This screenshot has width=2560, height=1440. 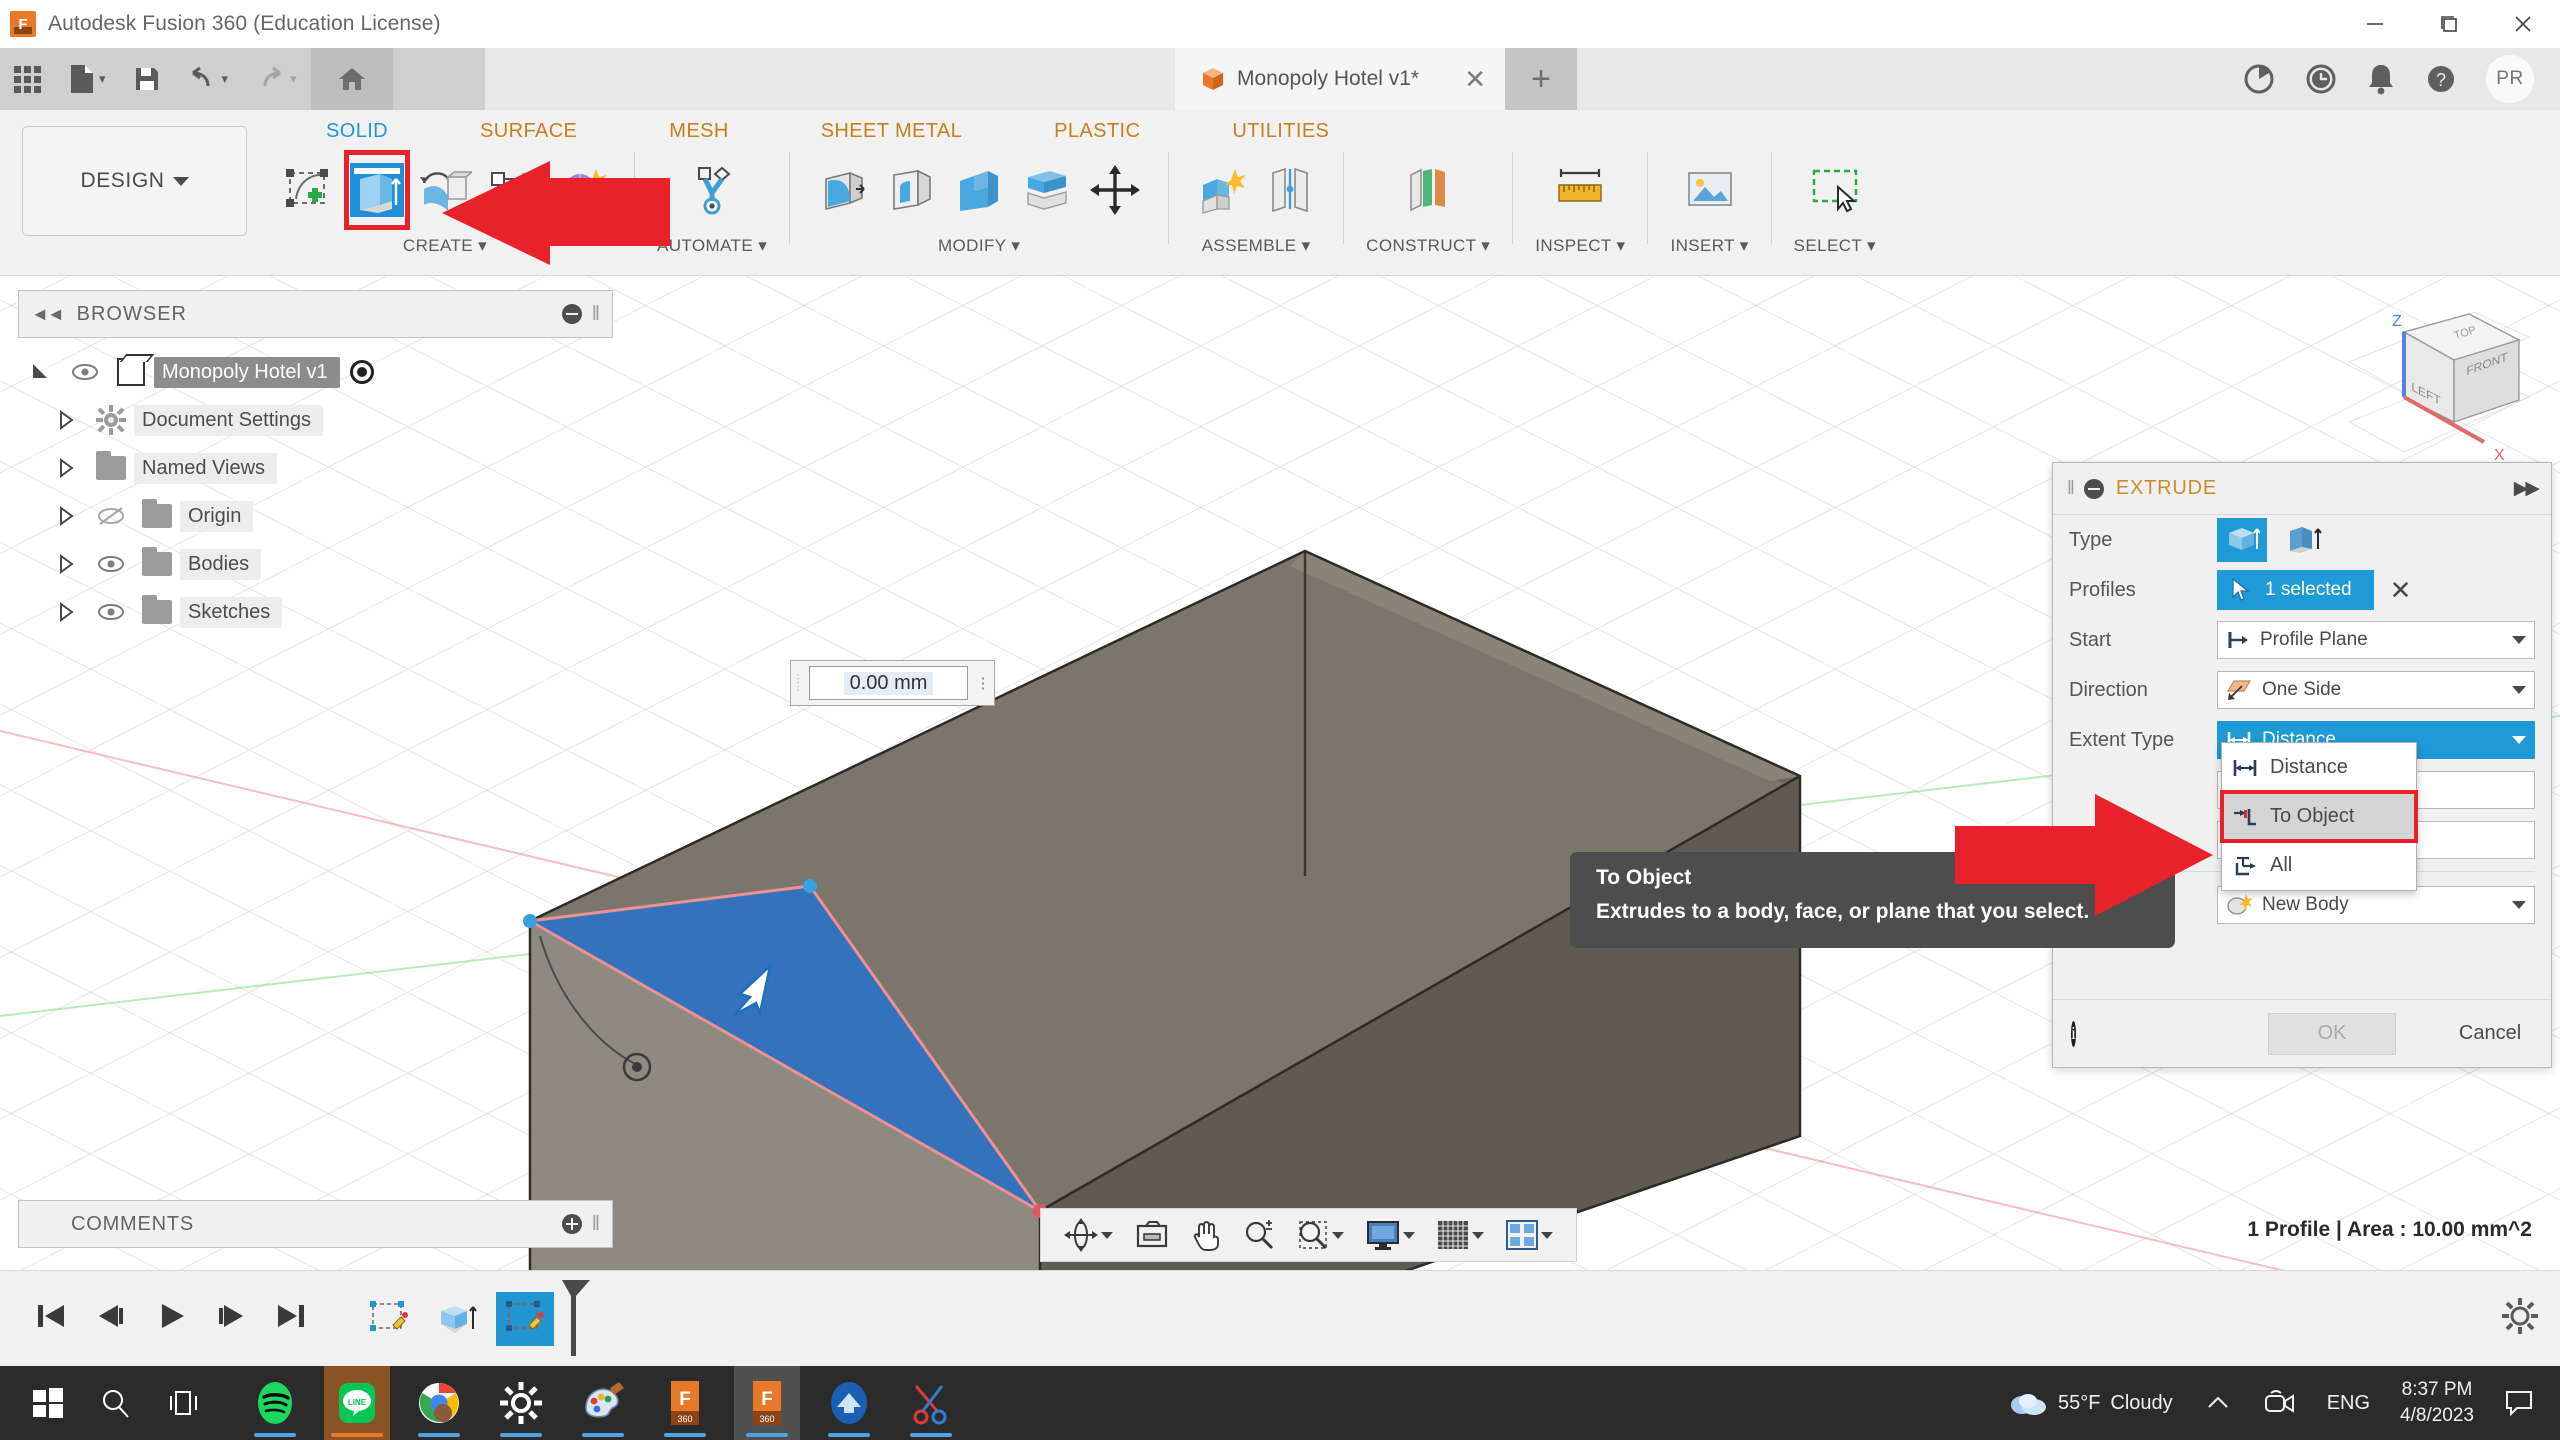 I want to click on tree-item-bodies: Bodies, so click(x=253, y=564).